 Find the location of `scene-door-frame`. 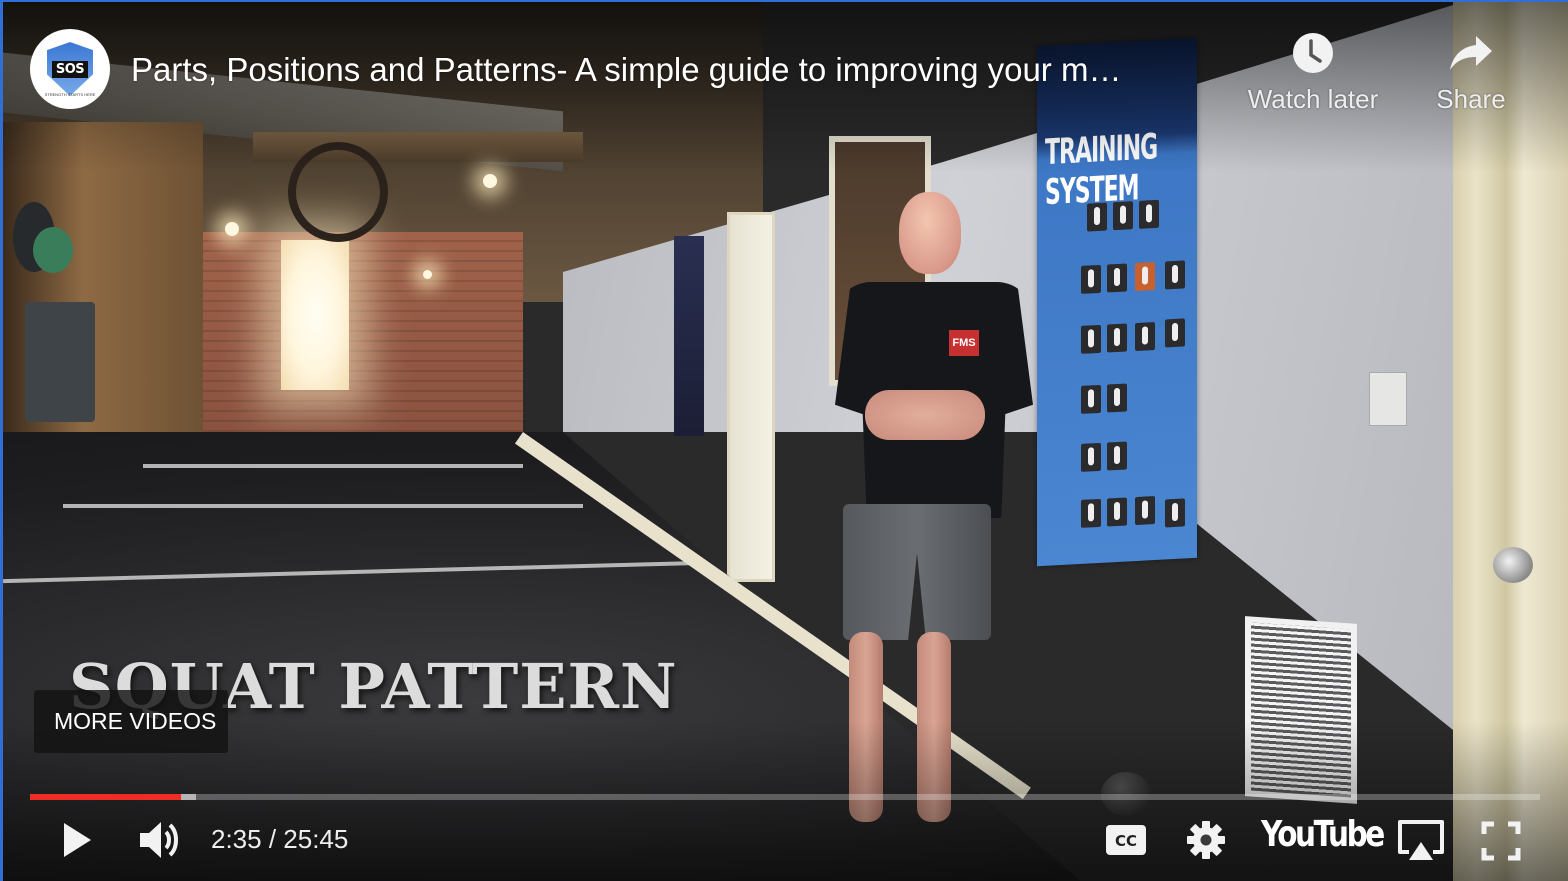

scene-door-frame is located at coordinates (1510, 441).